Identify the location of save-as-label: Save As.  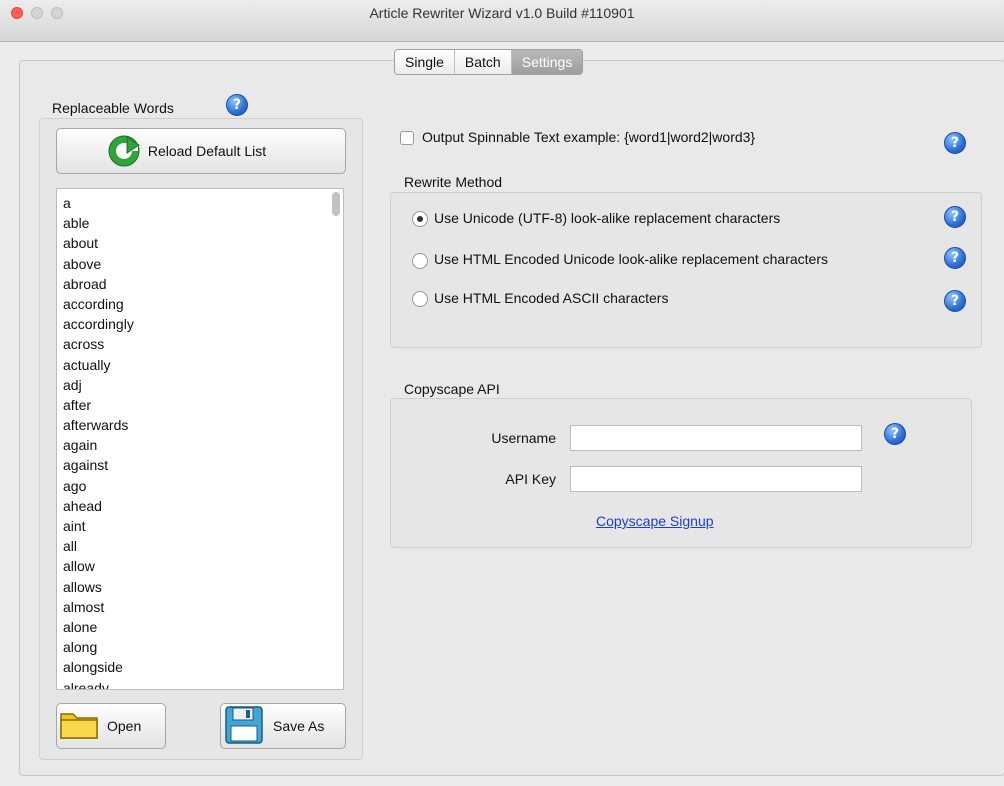
(299, 726).